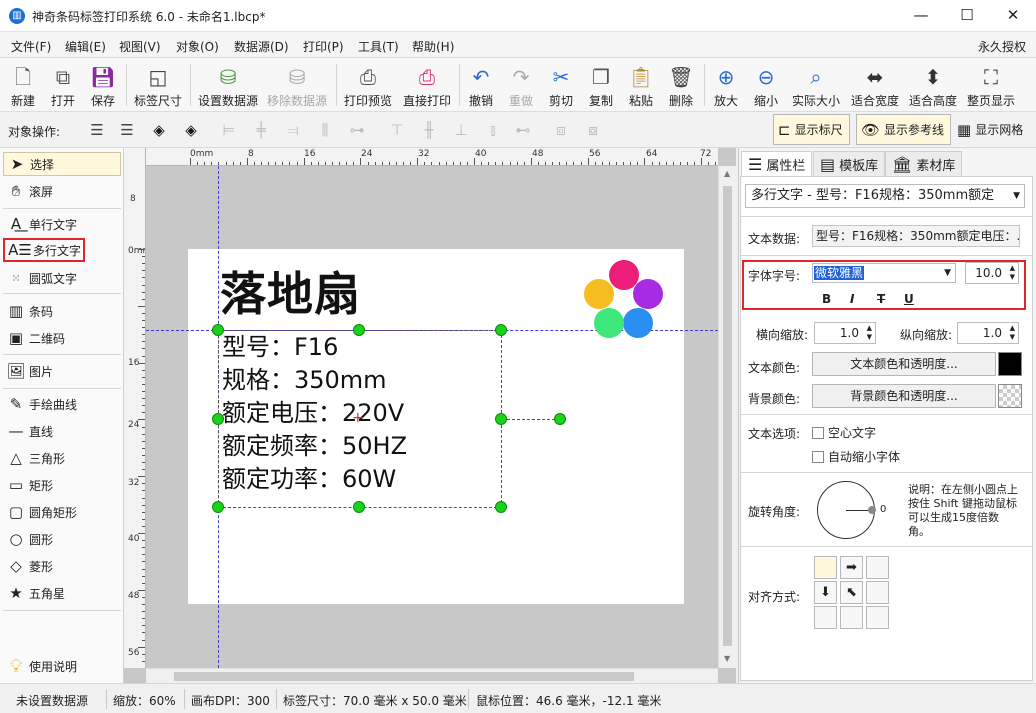  I want to click on align-top-right-button, so click(877, 567).